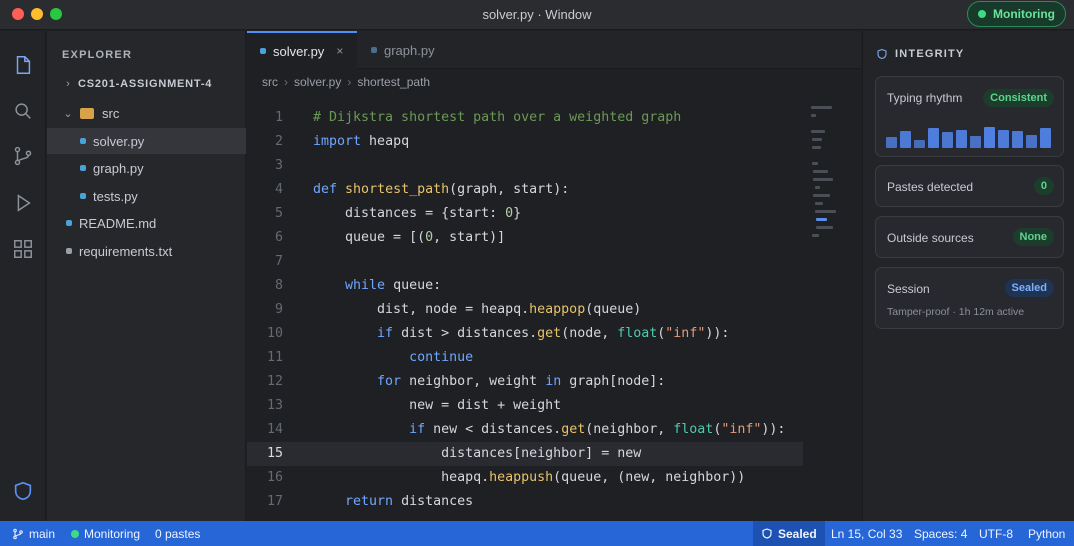  I want to click on file-item-tests: tests.py, so click(146, 196).